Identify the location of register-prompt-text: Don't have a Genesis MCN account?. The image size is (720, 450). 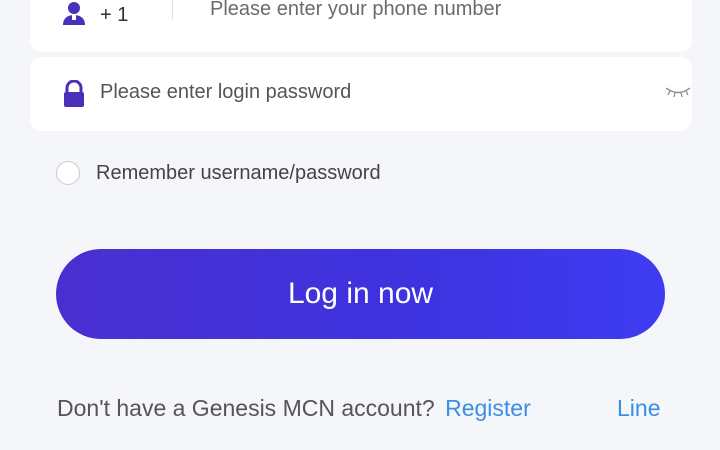
(246, 408).